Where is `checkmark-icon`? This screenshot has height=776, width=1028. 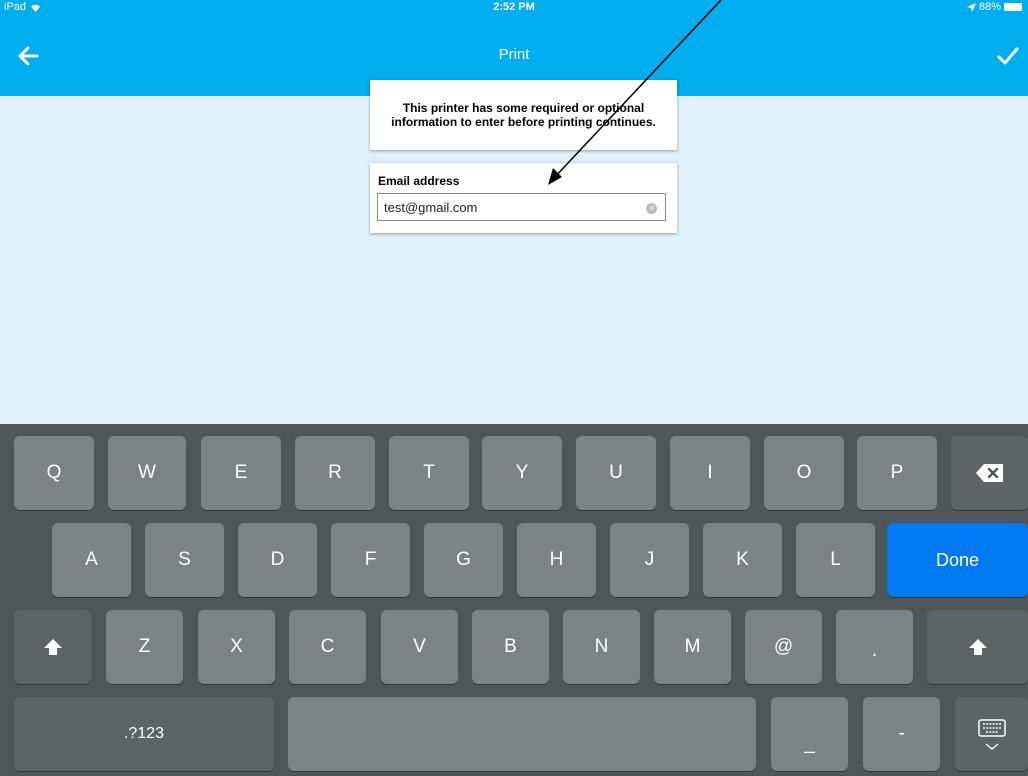 checkmark-icon is located at coordinates (1008, 56).